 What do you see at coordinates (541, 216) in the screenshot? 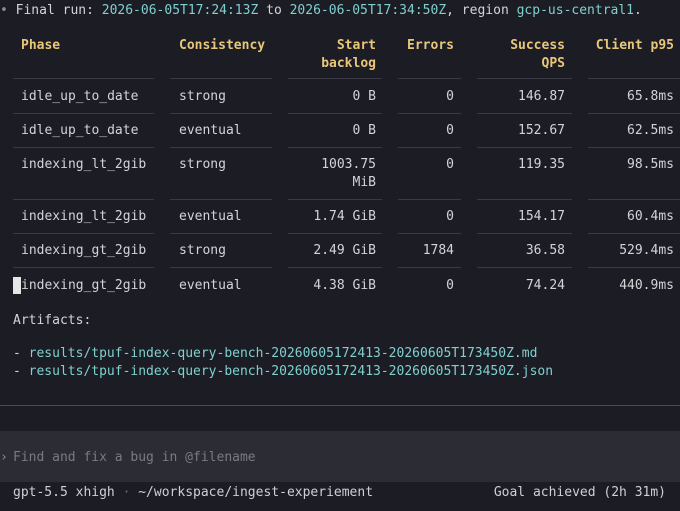
I see `cell-success-qps: 154.17` at bounding box center [541, 216].